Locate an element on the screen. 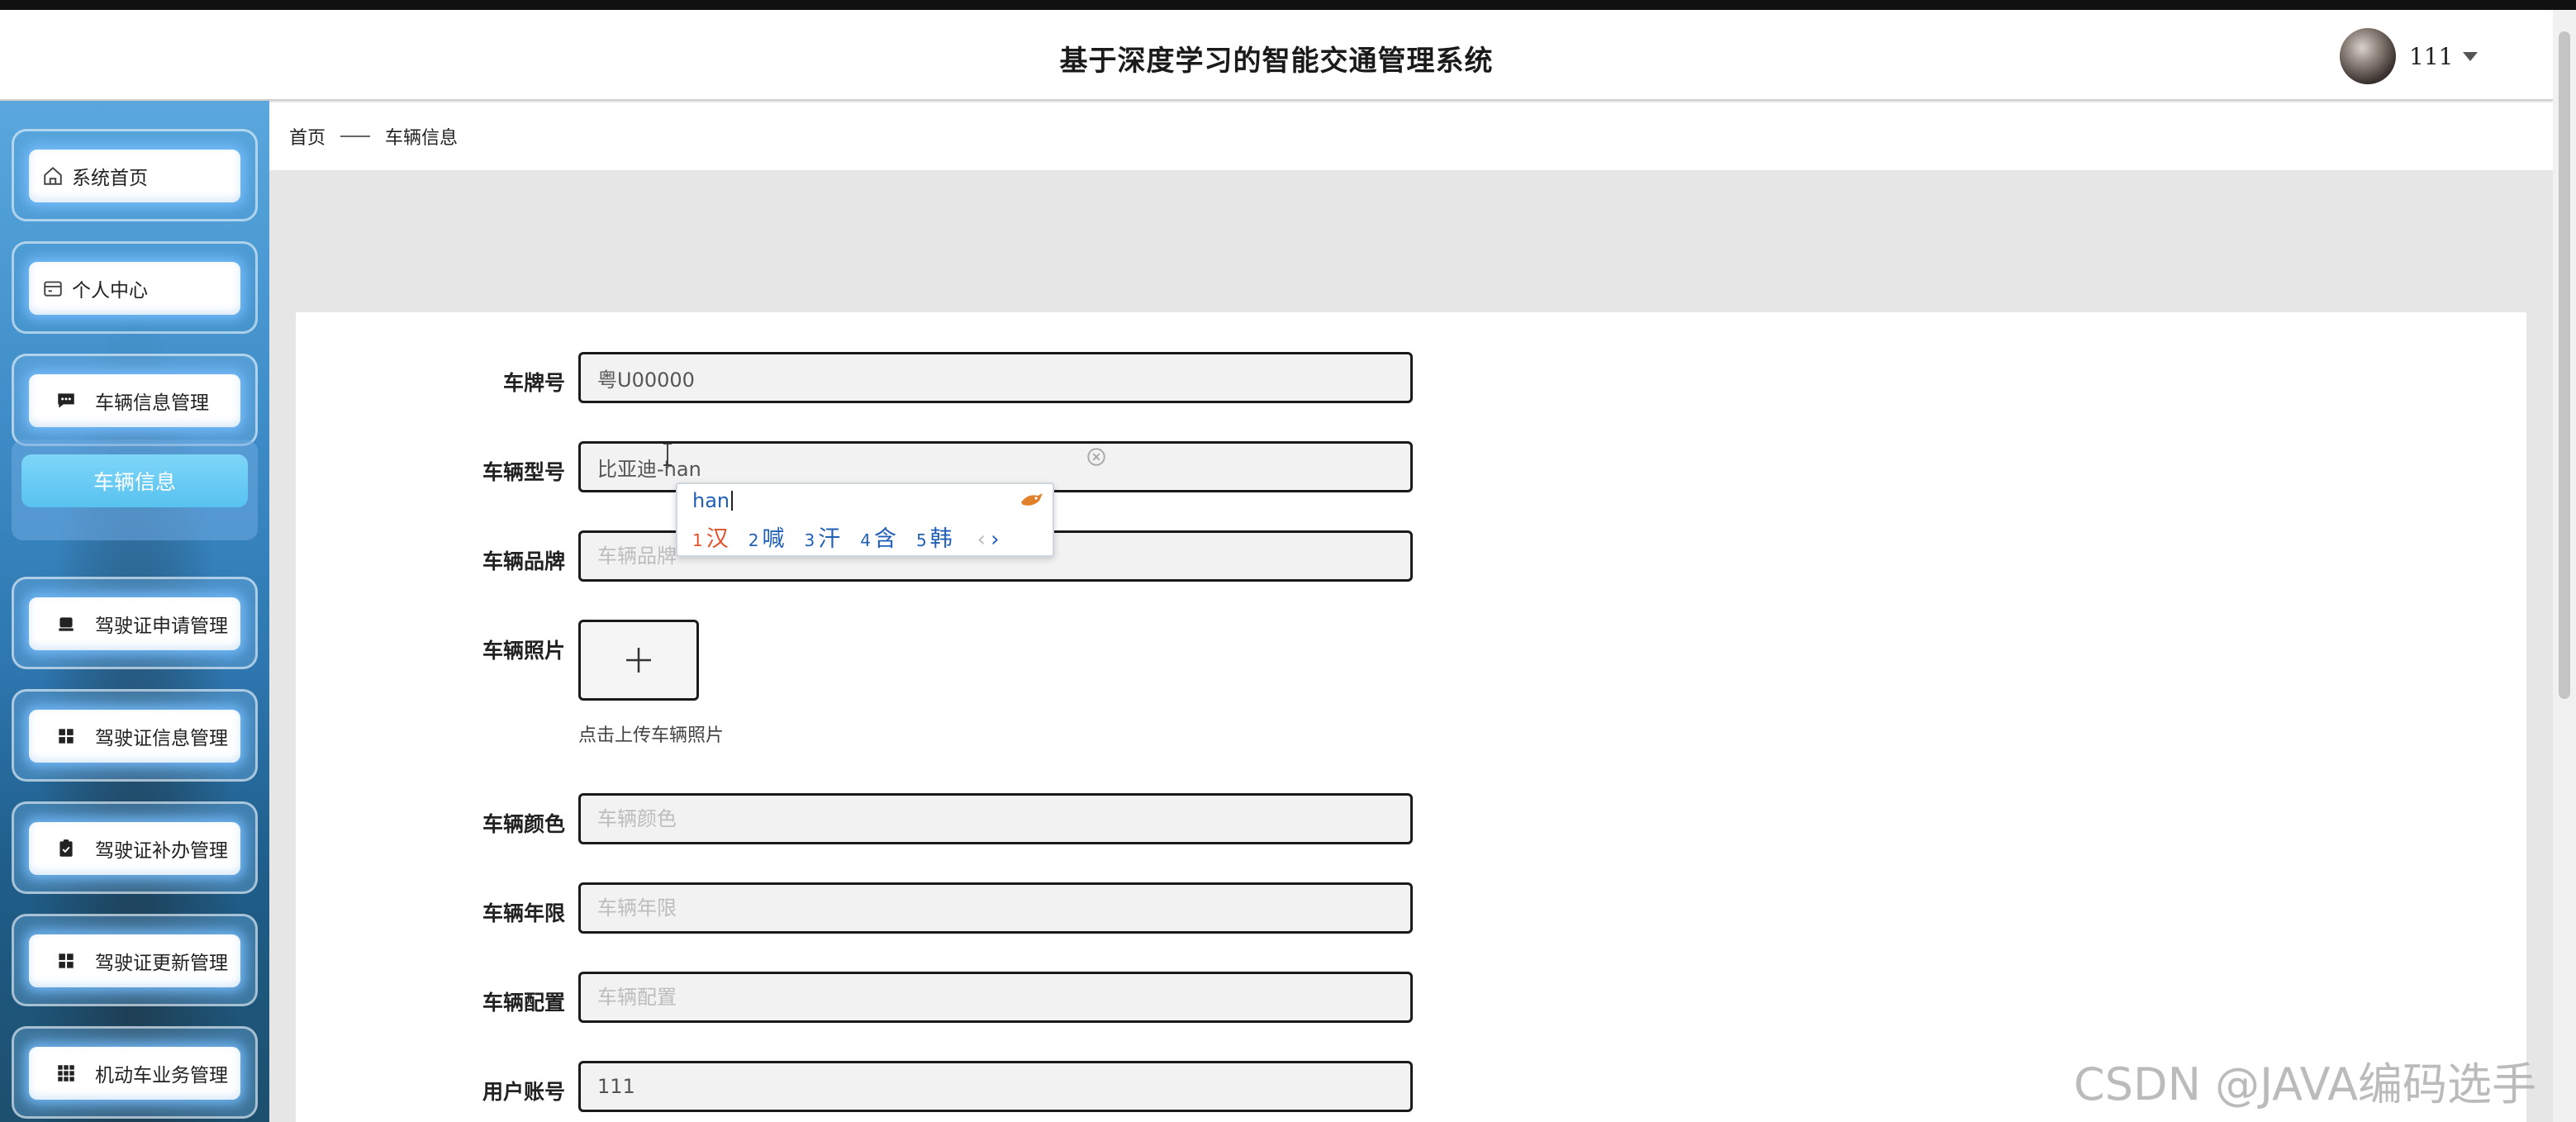  page-scrollbar is located at coordinates (2564, 566).